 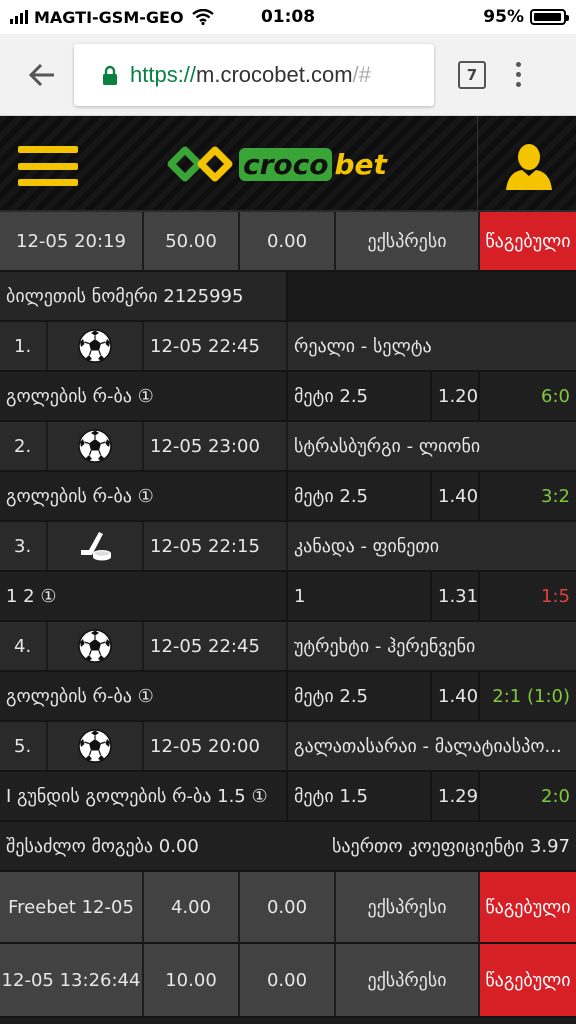 What do you see at coordinates (216, 746) in the screenshot?
I see `event-datetime: 12-05 20:00` at bounding box center [216, 746].